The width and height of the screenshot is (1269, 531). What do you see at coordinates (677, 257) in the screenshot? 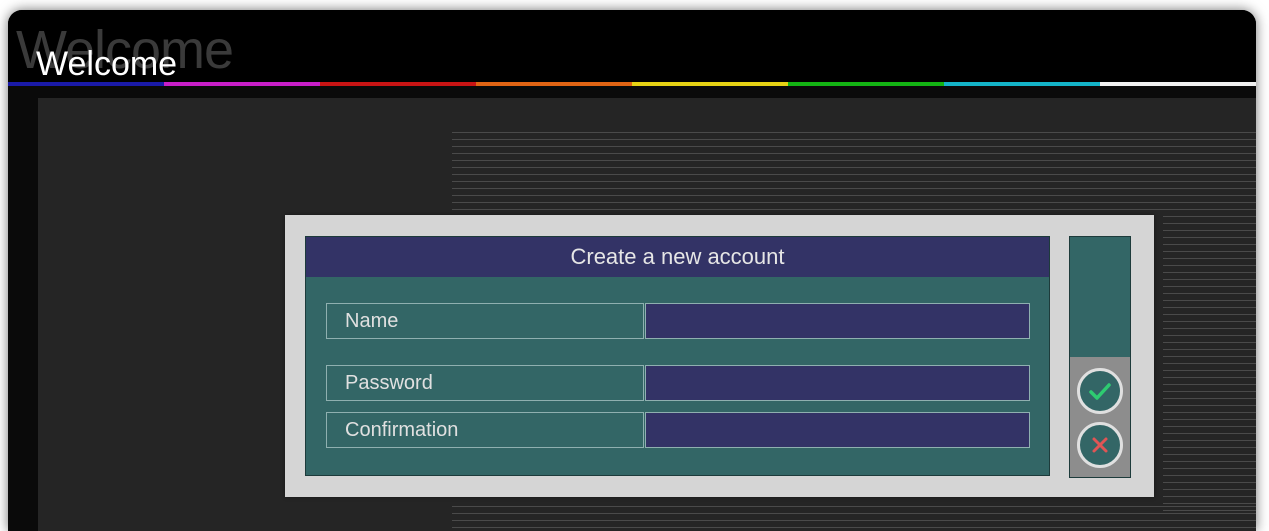
I see `dialog-header: Create a new account` at bounding box center [677, 257].